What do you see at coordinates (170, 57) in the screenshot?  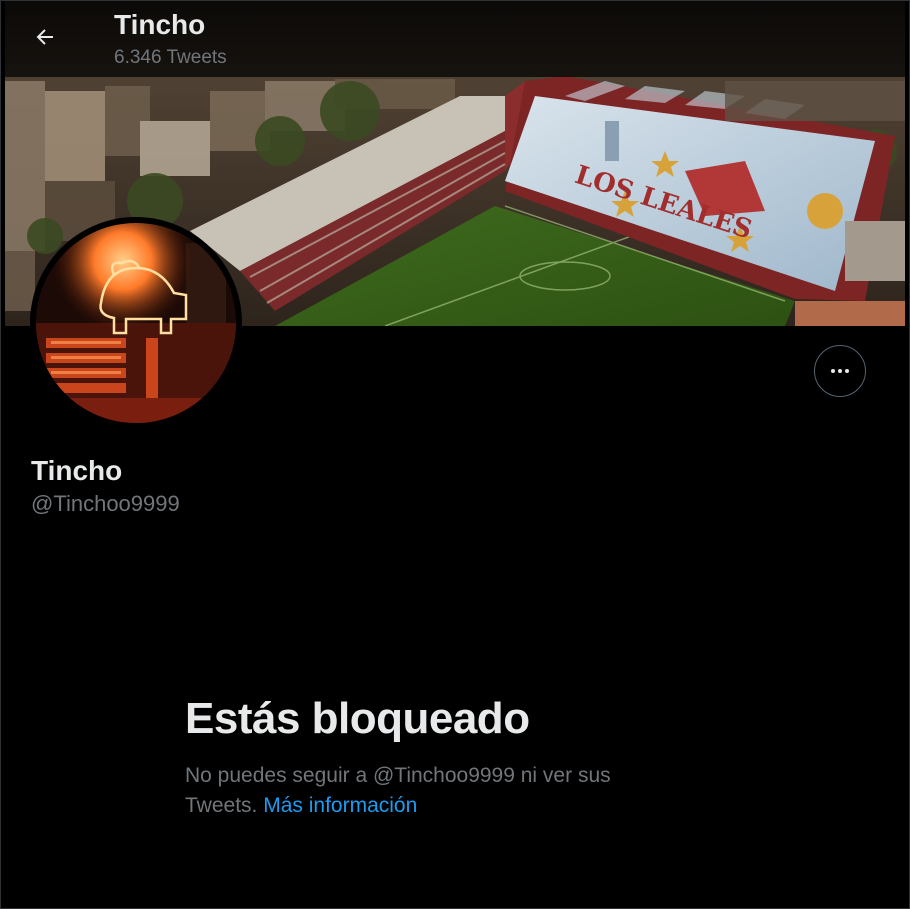 I see `header-tweet-count: 6.346 Tweets` at bounding box center [170, 57].